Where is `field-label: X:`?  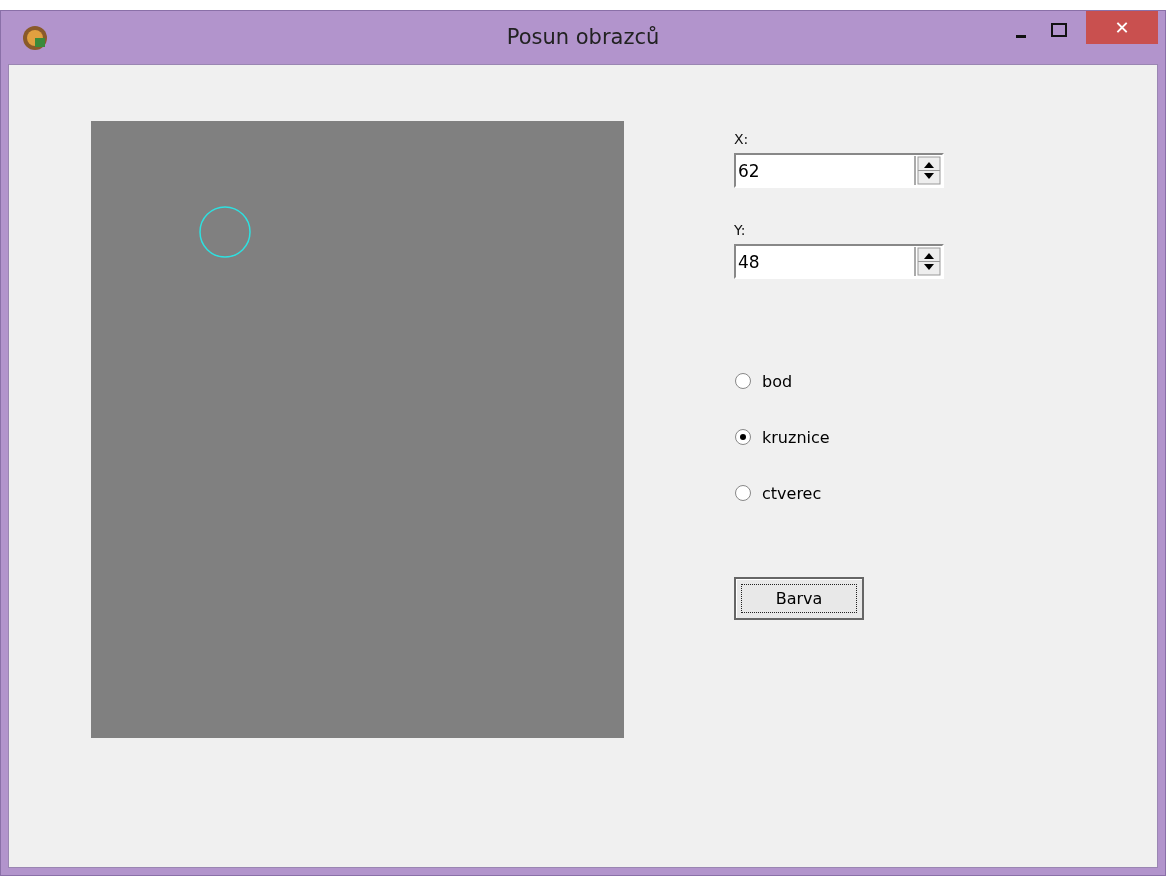
field-label: X: is located at coordinates (741, 139).